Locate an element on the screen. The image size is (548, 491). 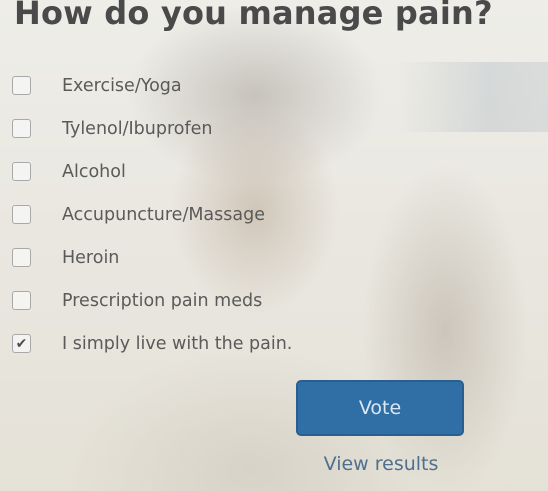
poll-option-exercise-yoga: Exercise/Yoga is located at coordinates (146, 85).